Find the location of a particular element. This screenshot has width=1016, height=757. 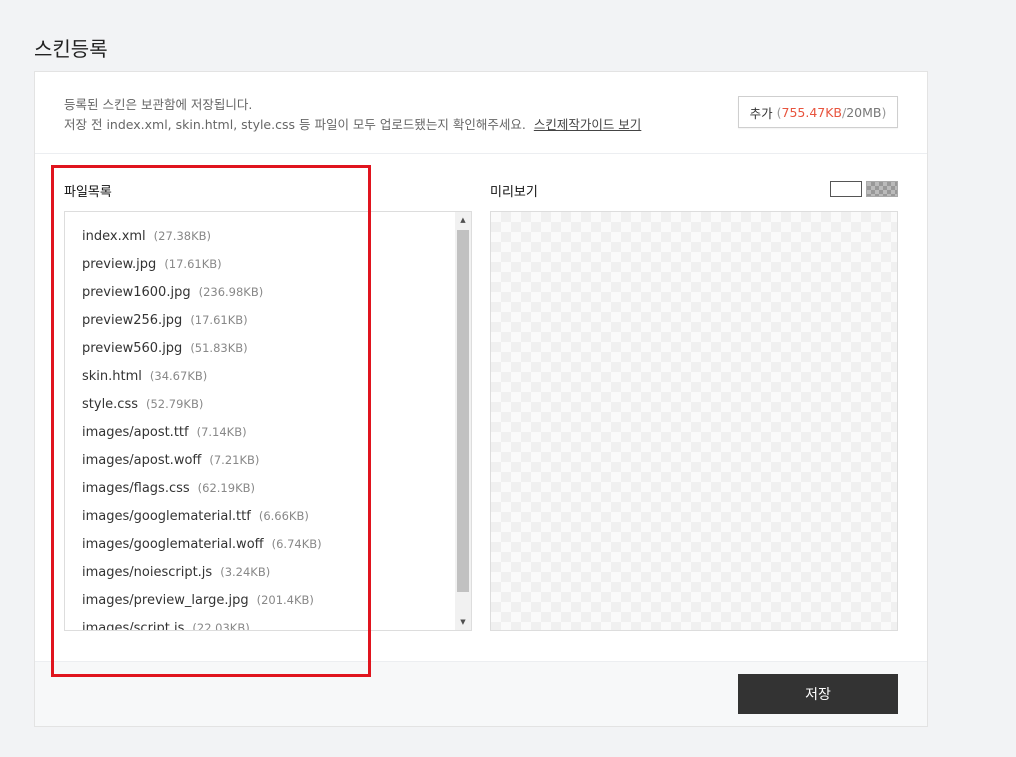

file-name: preview560.jpg is located at coordinates (132, 348).